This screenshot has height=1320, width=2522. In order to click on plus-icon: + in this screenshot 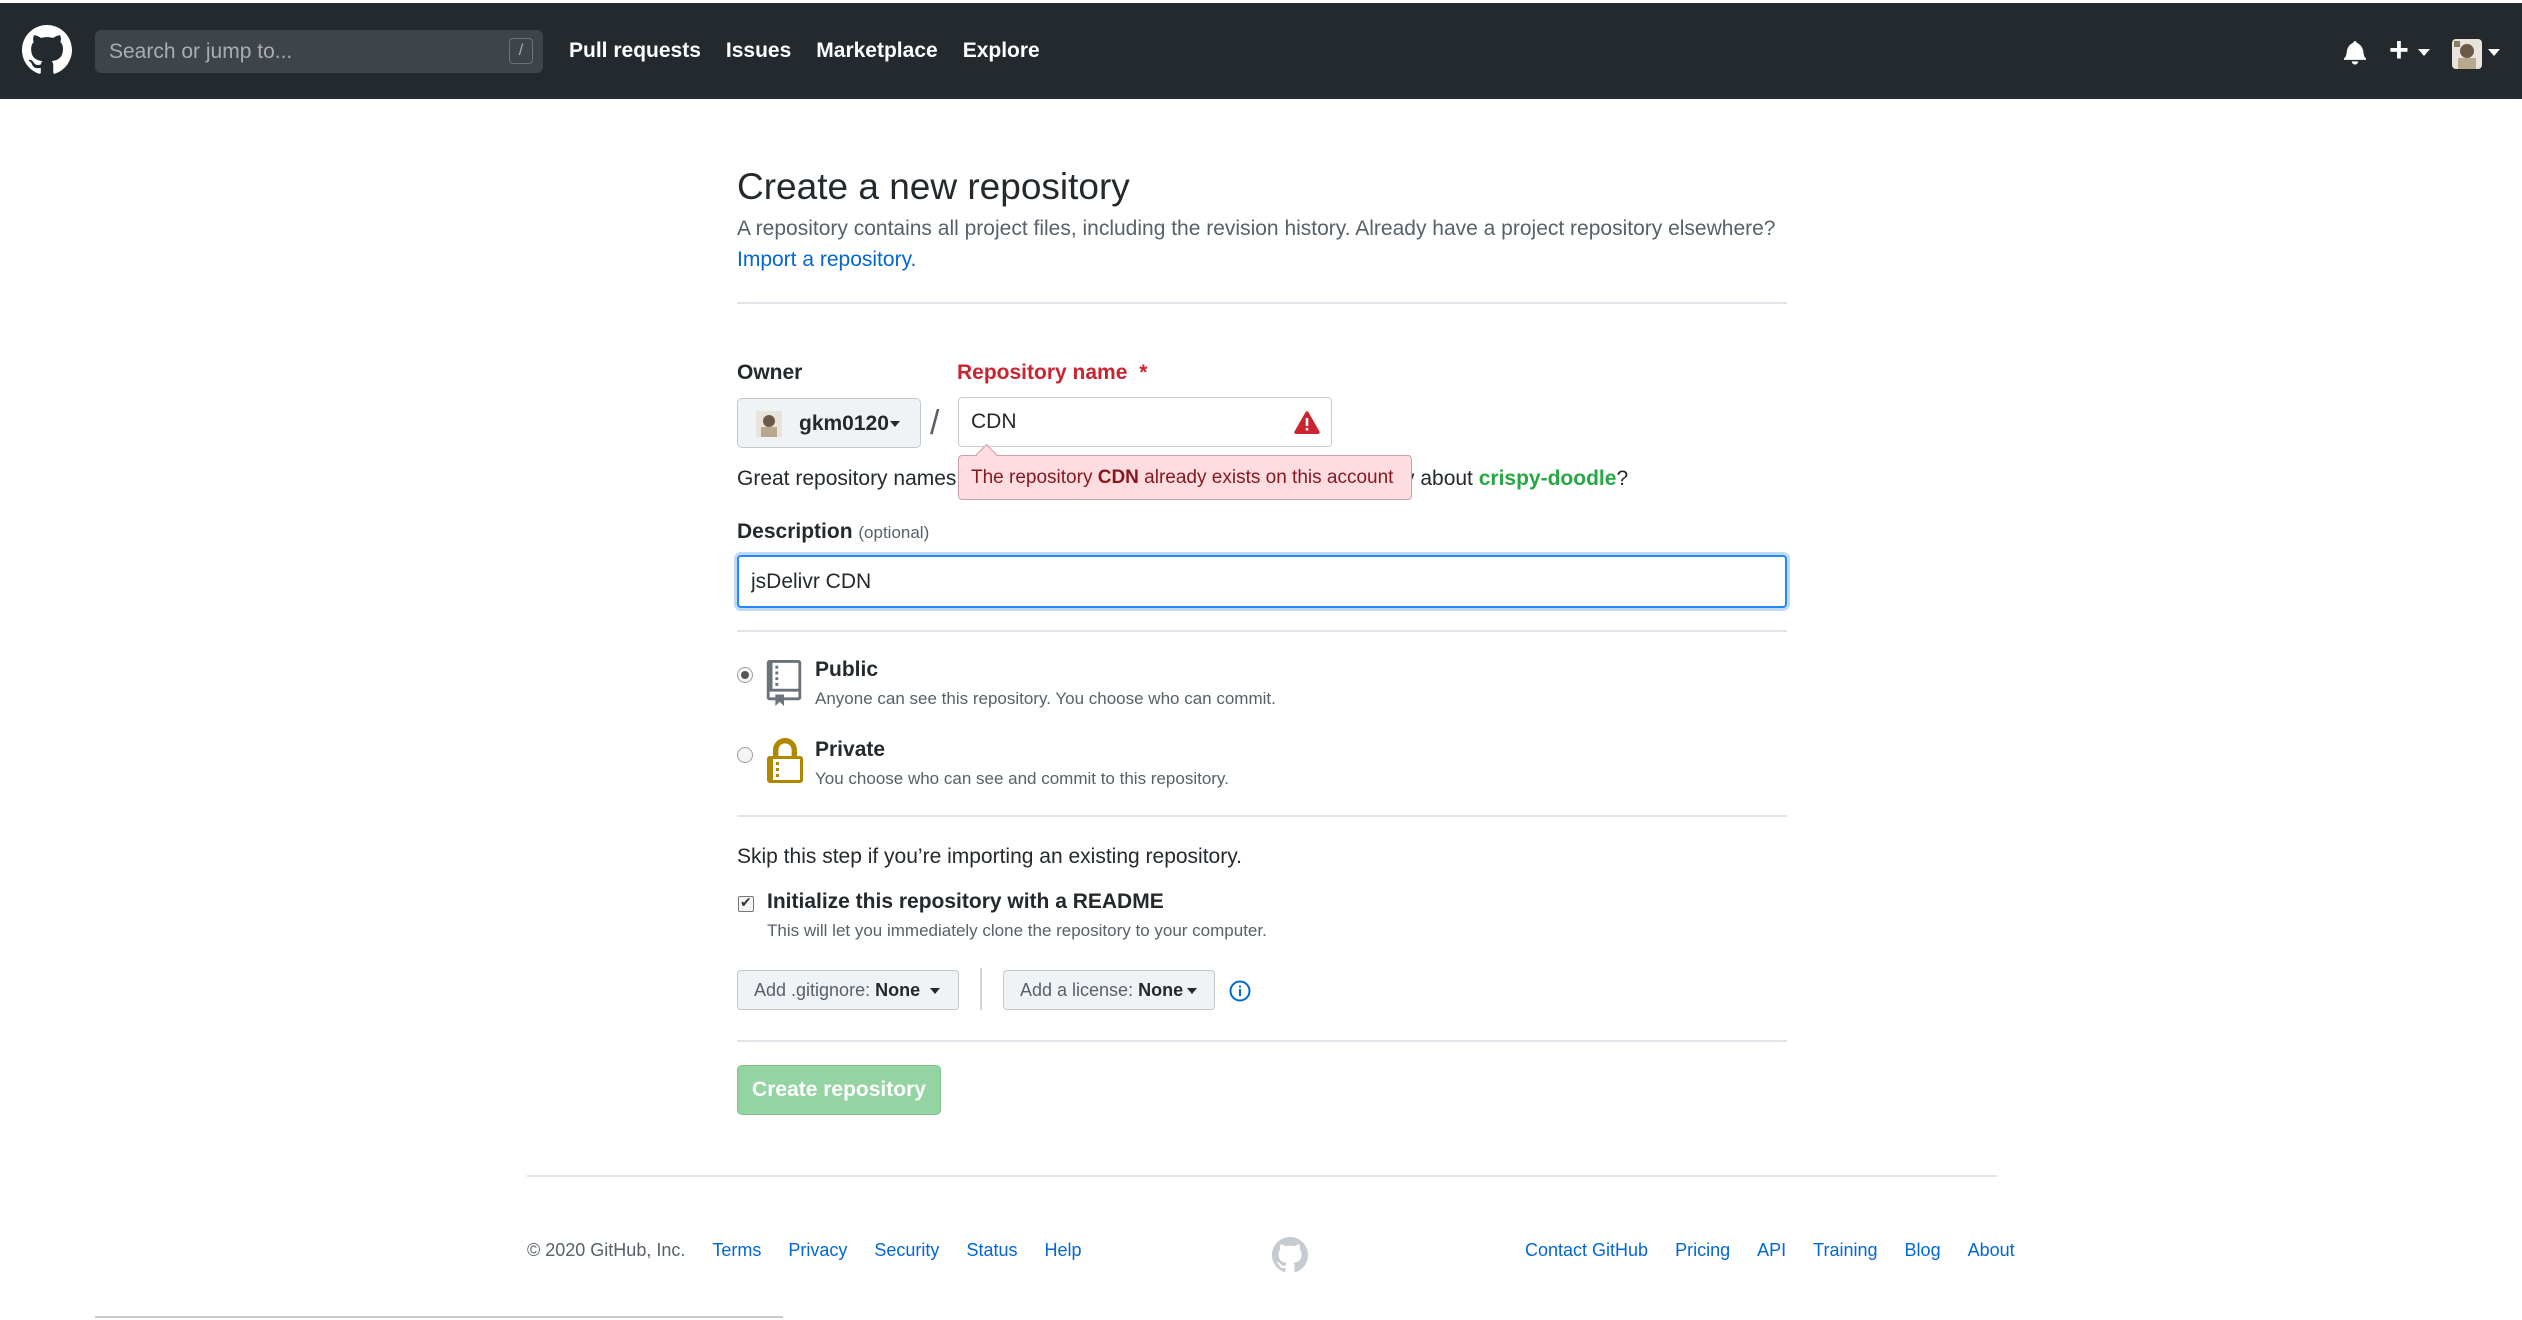, I will do `click(2399, 50)`.